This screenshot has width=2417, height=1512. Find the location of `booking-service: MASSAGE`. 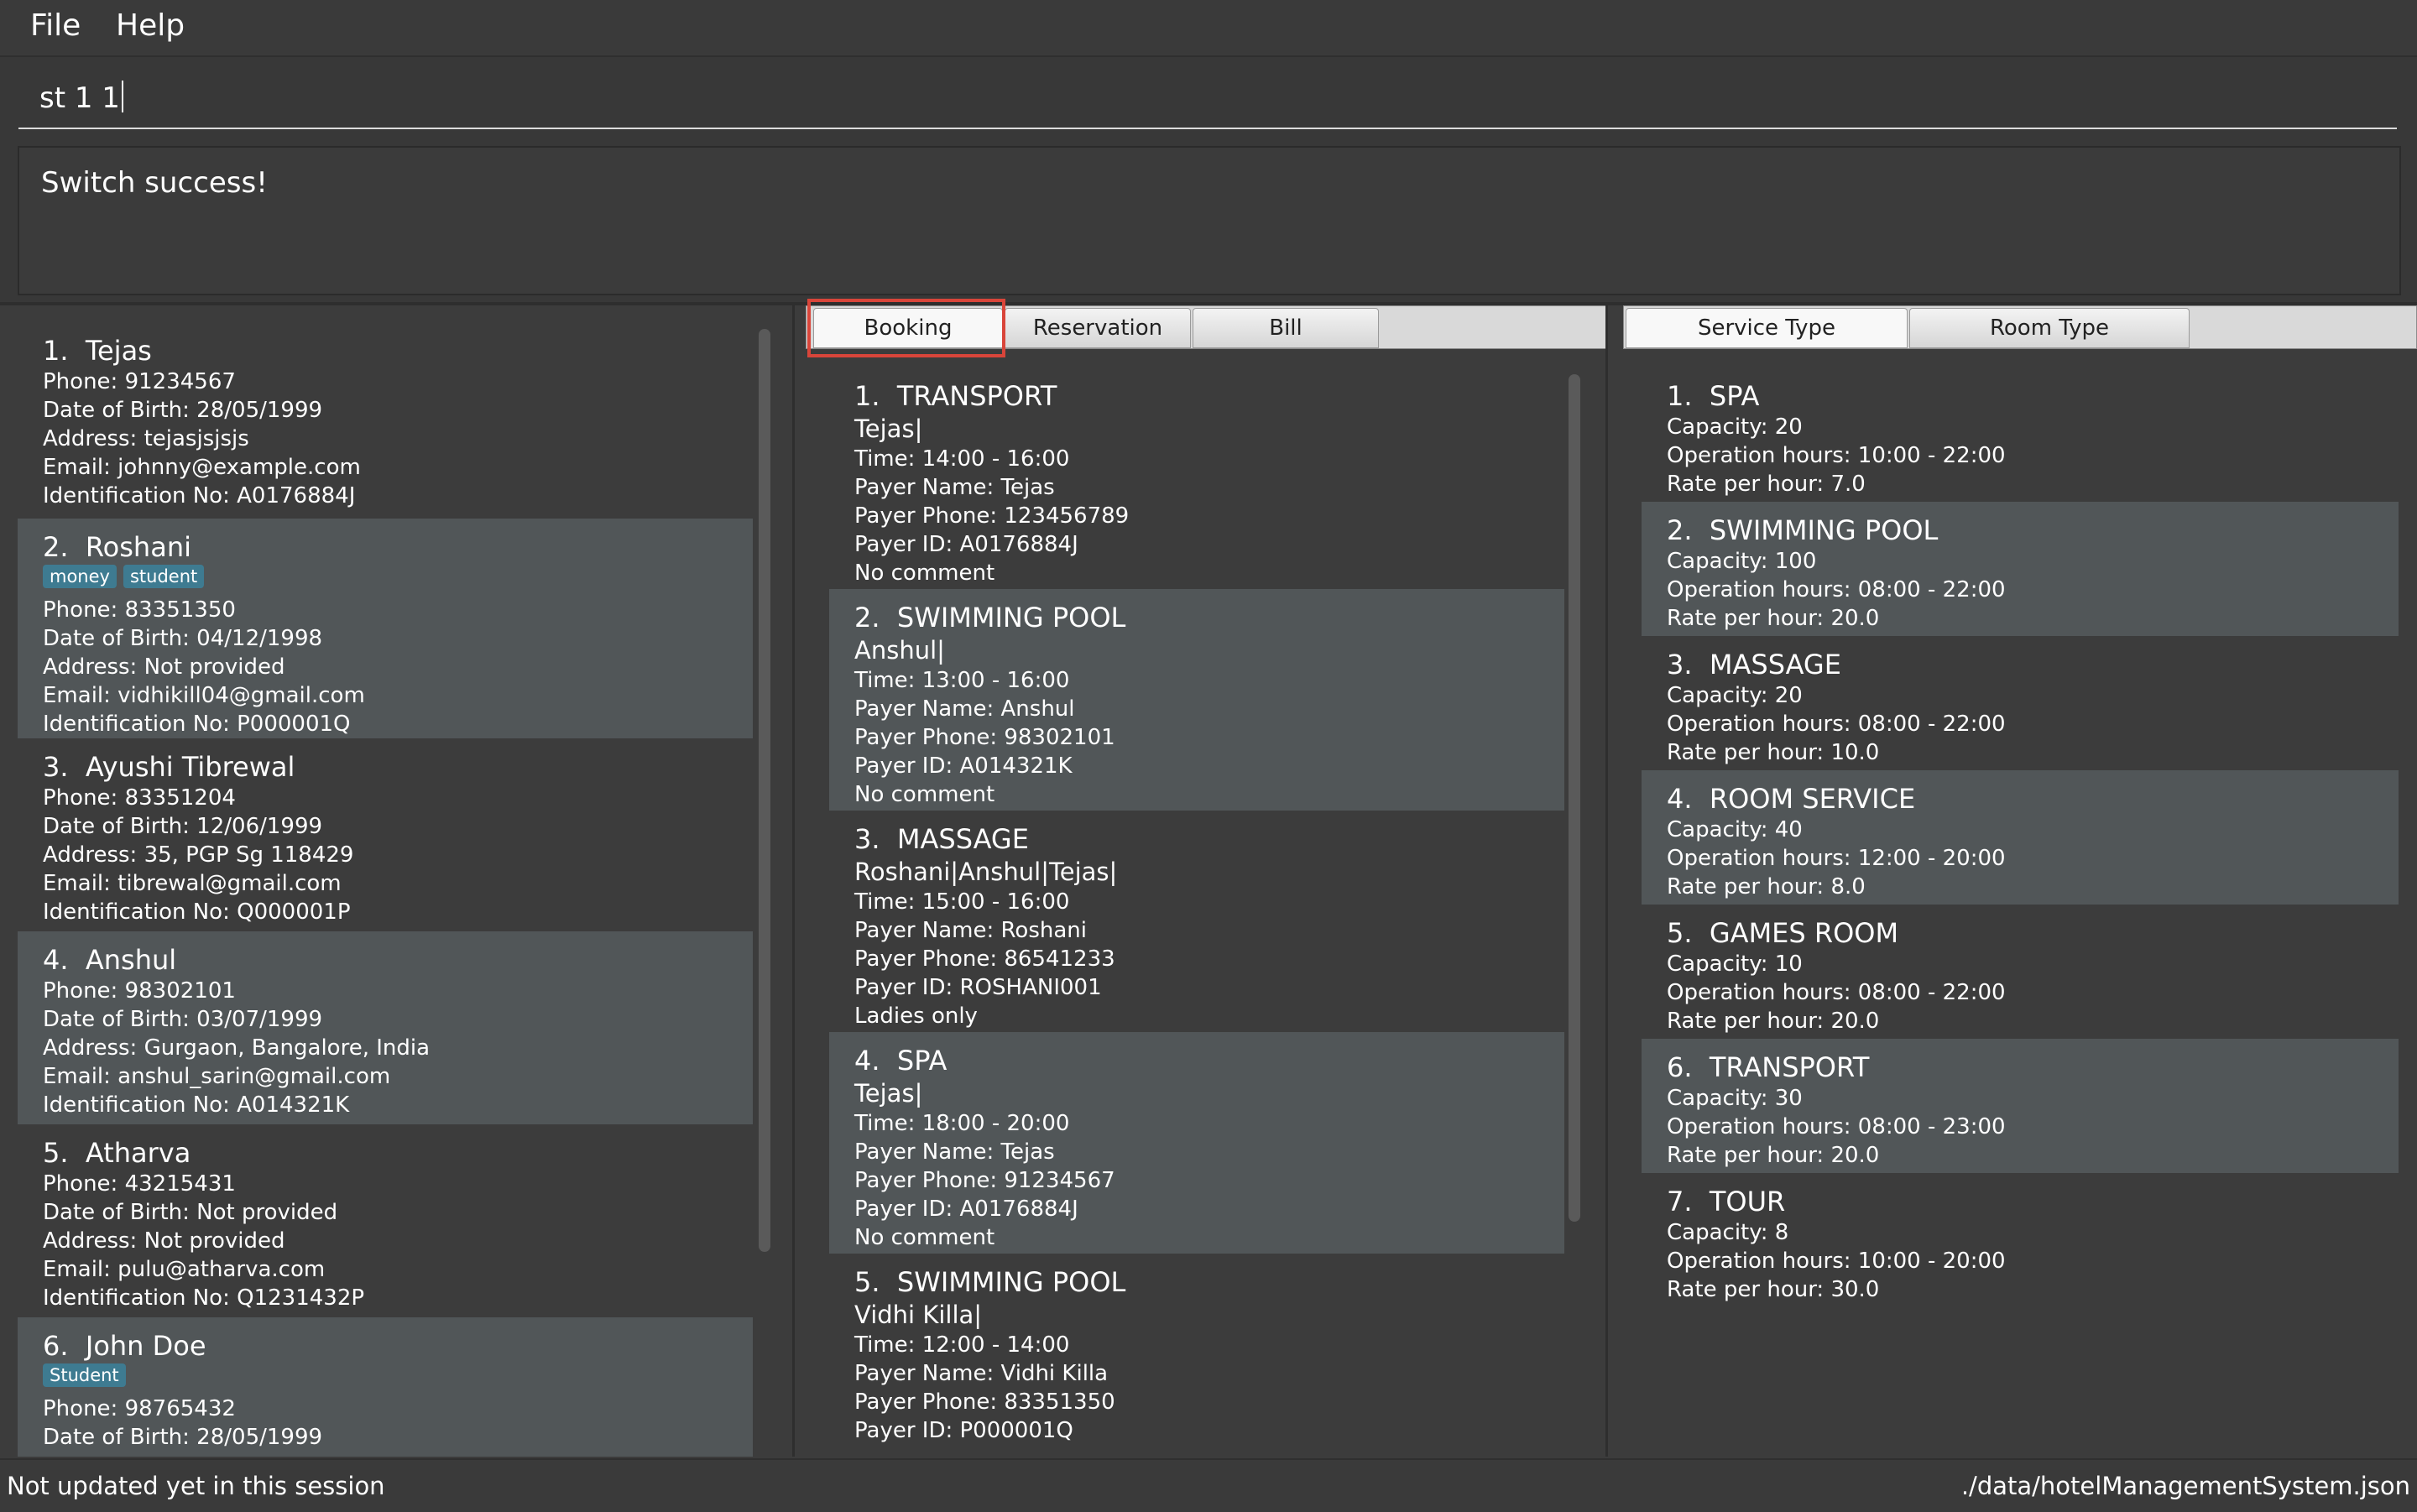

booking-service: MASSAGE is located at coordinates (962, 839).